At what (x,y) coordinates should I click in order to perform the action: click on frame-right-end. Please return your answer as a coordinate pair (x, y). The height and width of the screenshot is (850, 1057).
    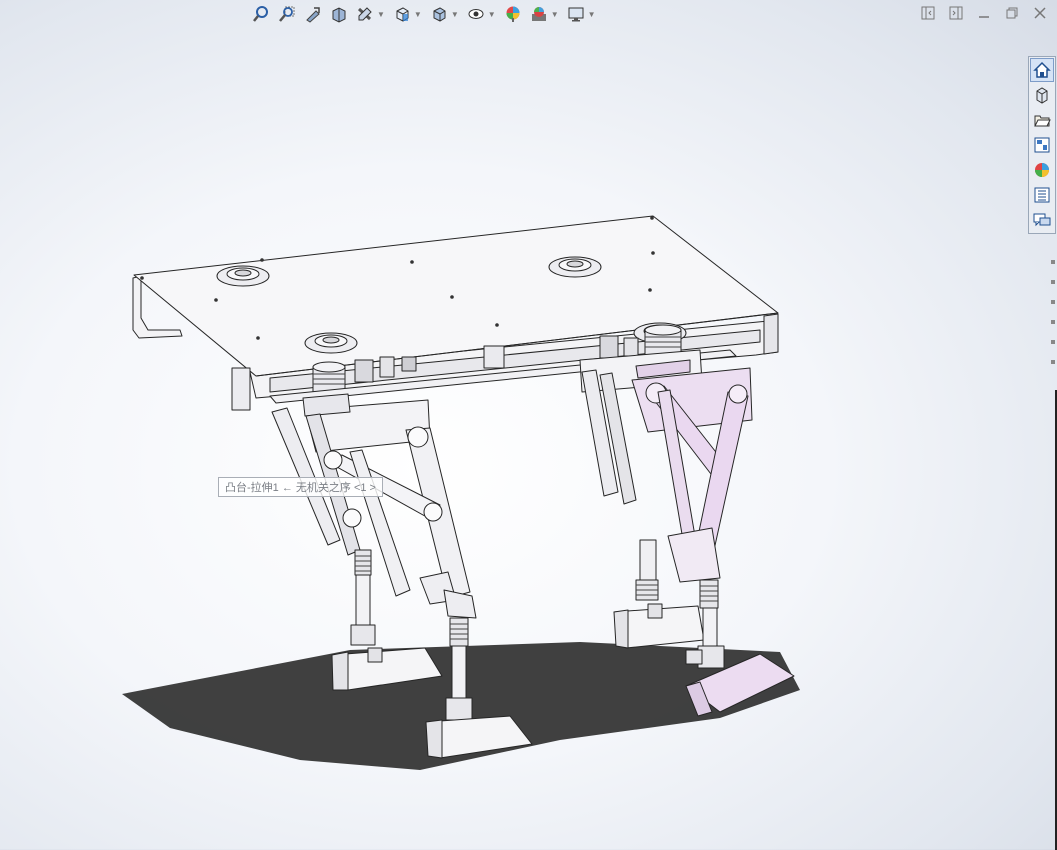
    Looking at the image, I should click on (771, 334).